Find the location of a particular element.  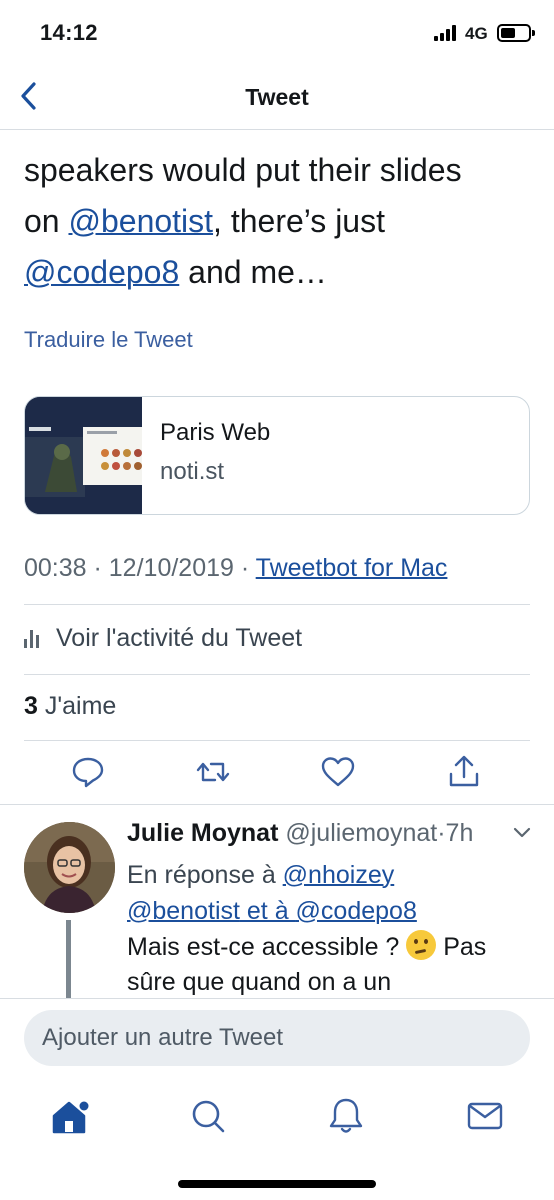

tab-search is located at coordinates (208, 1116).